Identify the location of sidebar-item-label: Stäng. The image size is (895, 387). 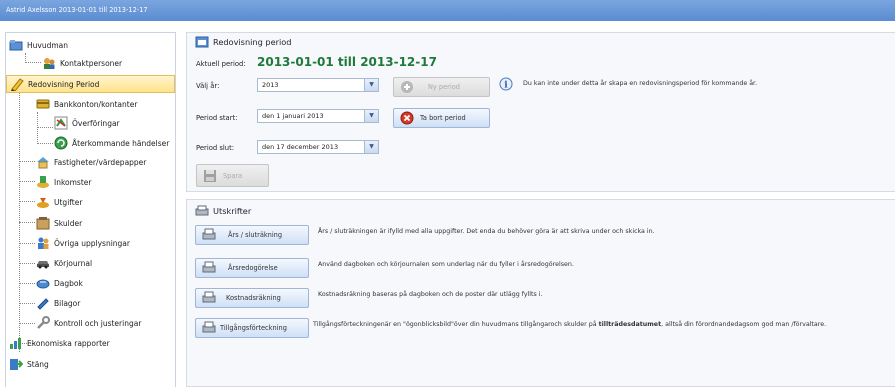
(38, 364).